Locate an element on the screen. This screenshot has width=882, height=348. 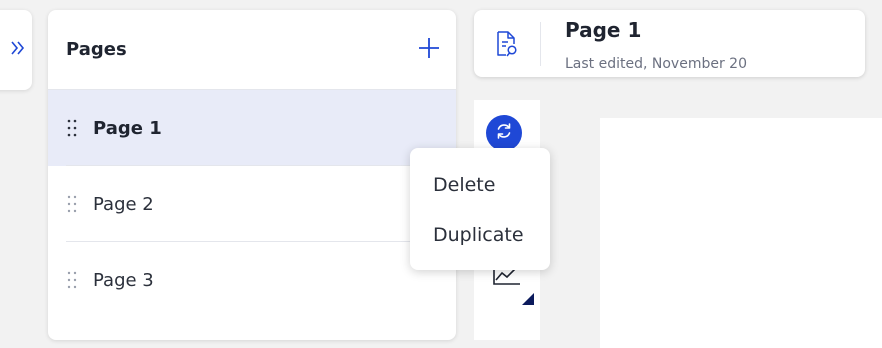
refresh-icon is located at coordinates (504, 133).